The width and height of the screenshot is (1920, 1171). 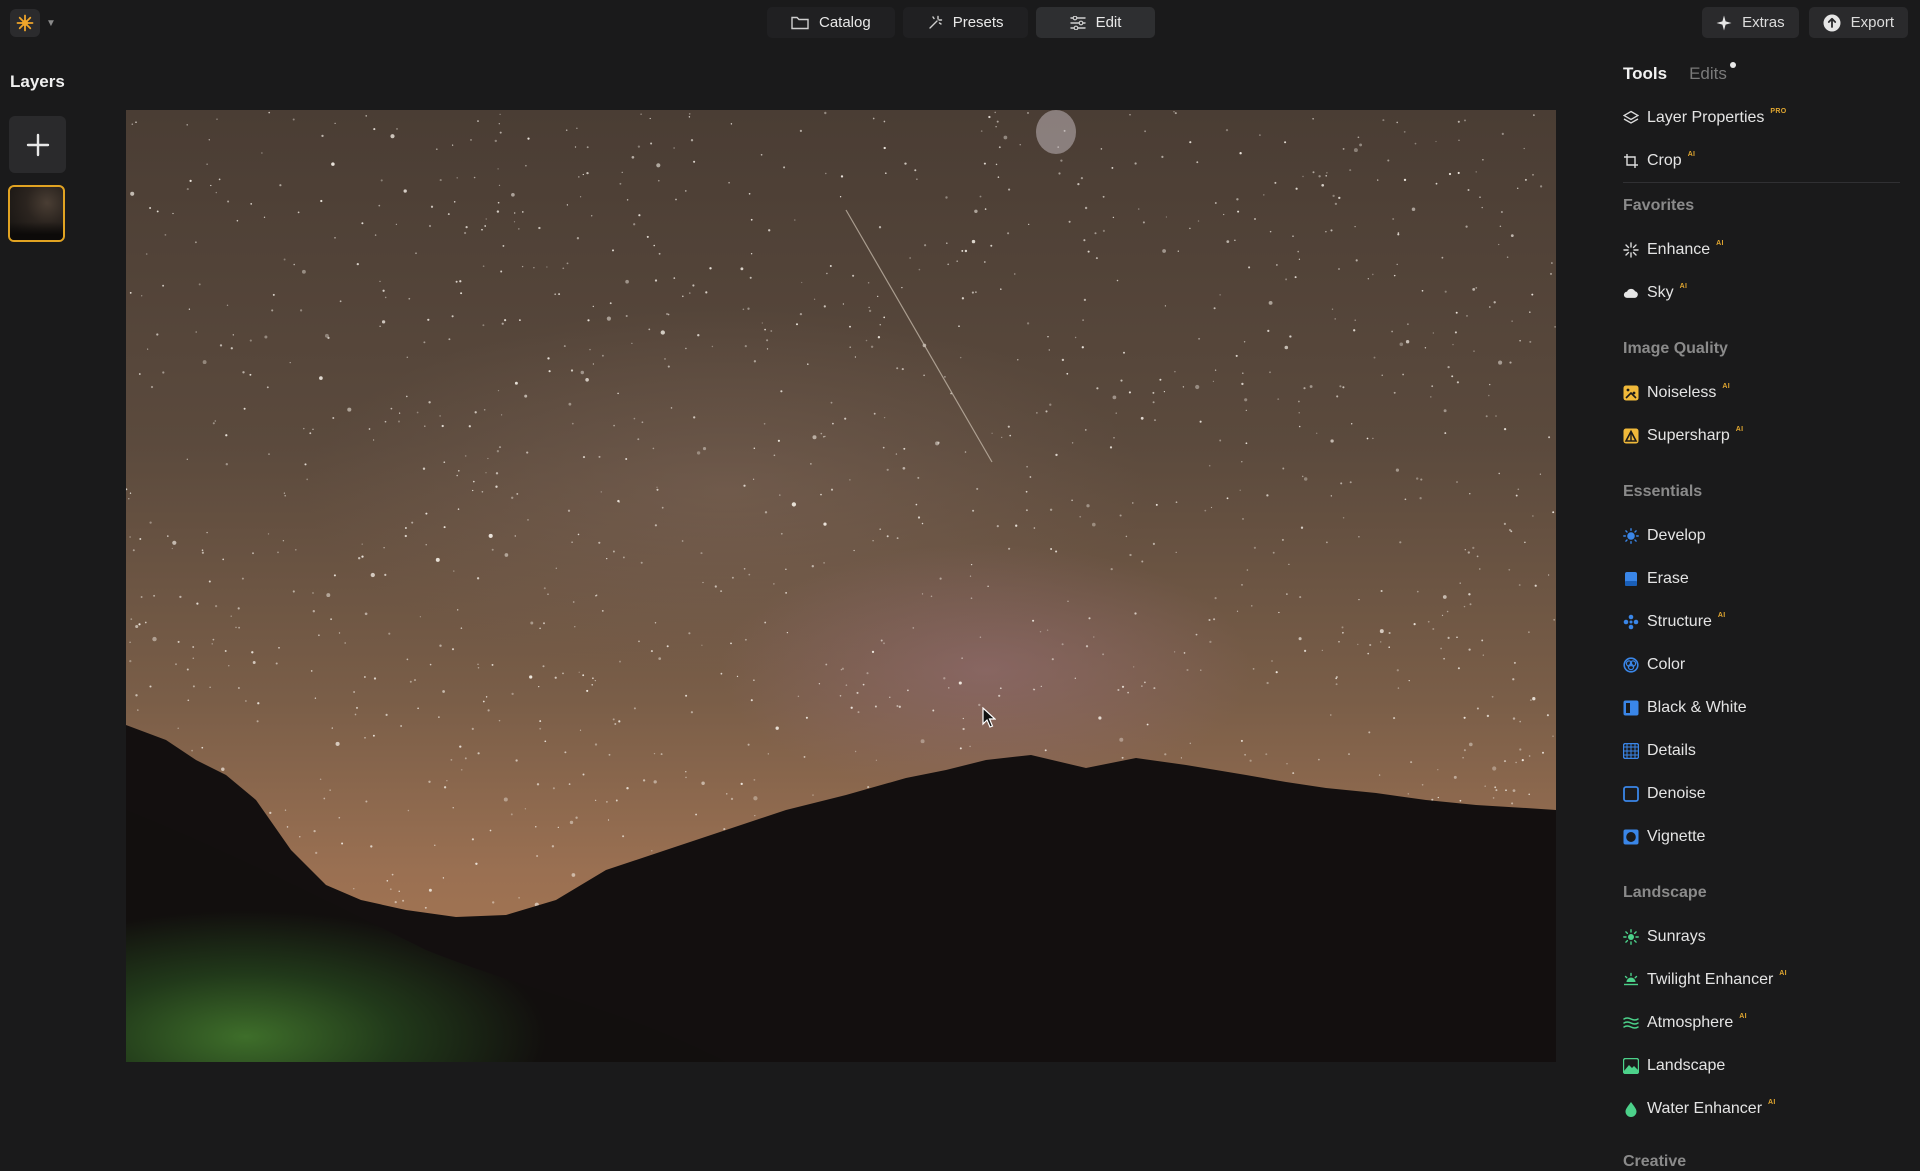 I want to click on tool-erase: Erase, so click(x=1656, y=579).